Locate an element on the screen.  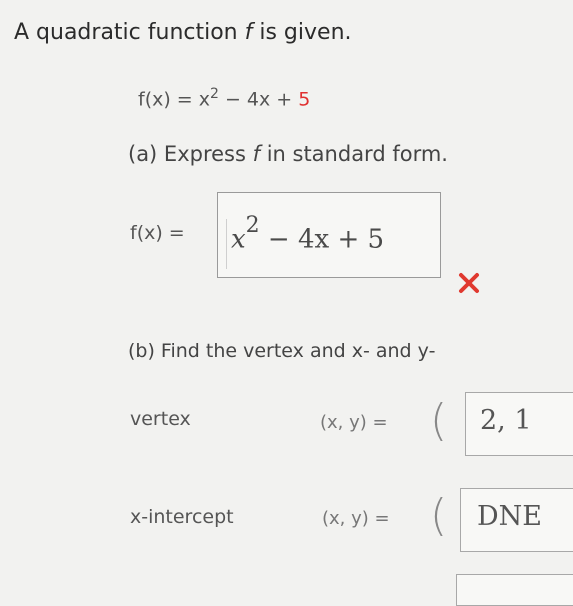
x-intercept-value: DNE is located at coordinates (509, 516).